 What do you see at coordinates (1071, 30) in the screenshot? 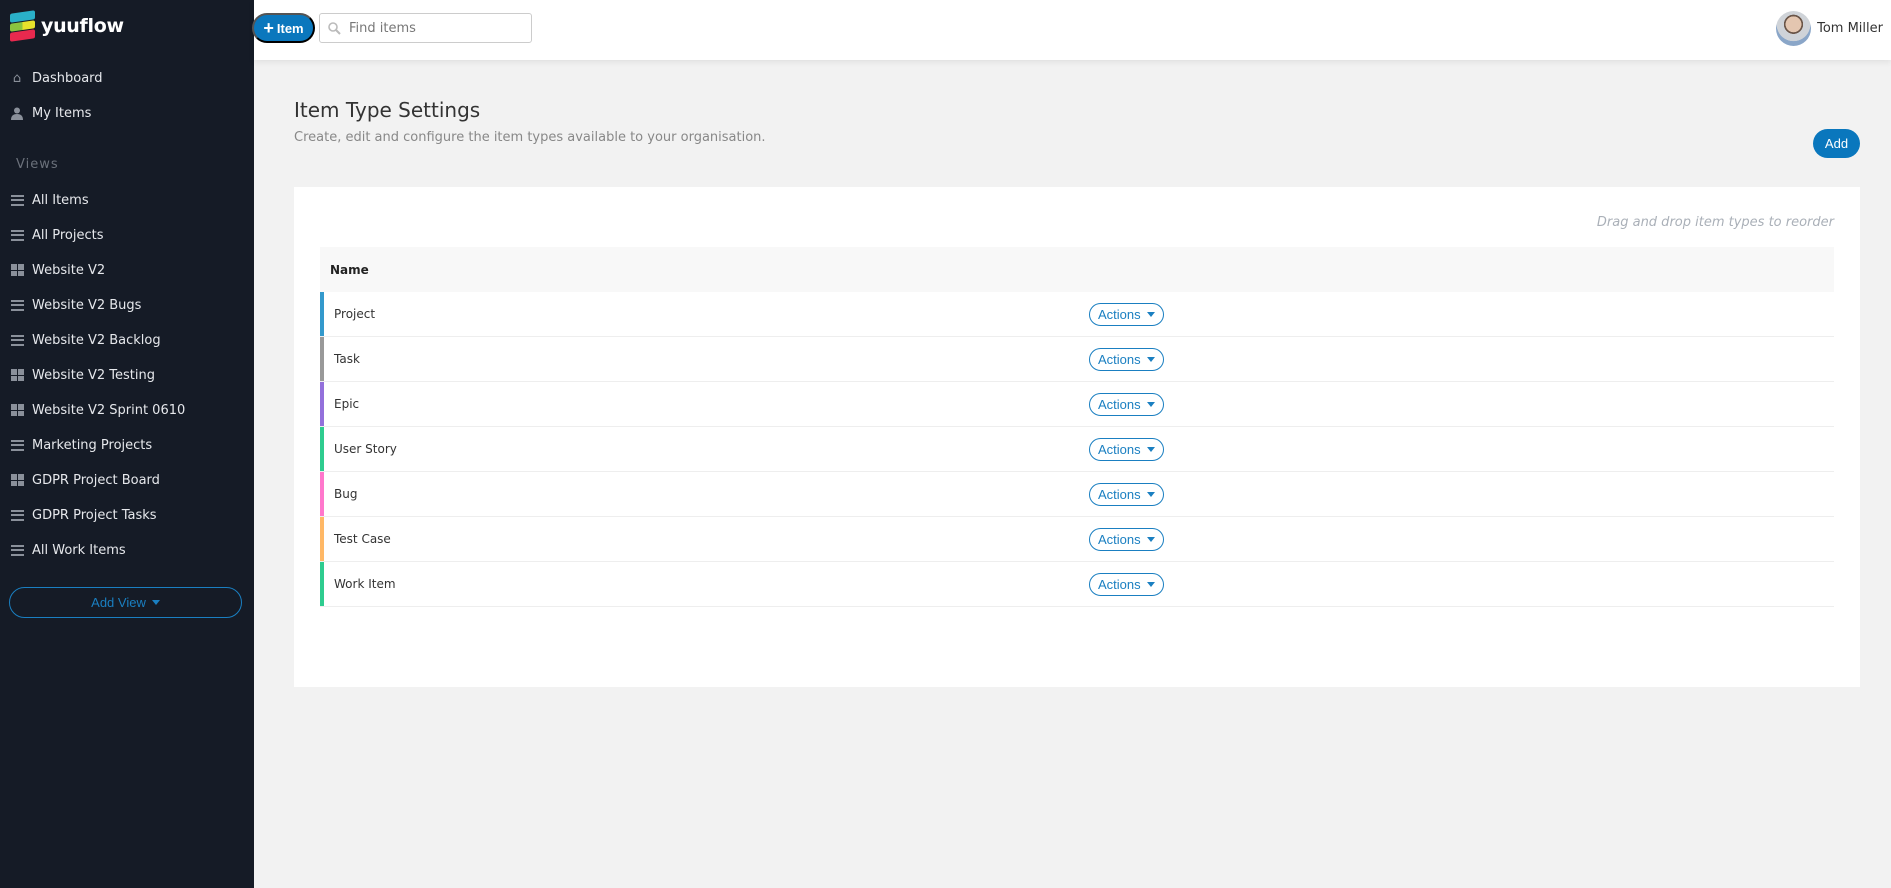
I see `top-bar: +Item Tom Miller` at bounding box center [1071, 30].